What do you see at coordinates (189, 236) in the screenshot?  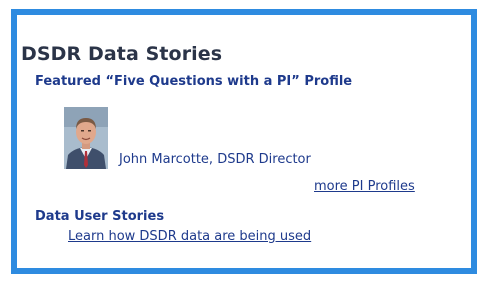 I see `learn-how-data-used-link: Learn how DSDR data are being used` at bounding box center [189, 236].